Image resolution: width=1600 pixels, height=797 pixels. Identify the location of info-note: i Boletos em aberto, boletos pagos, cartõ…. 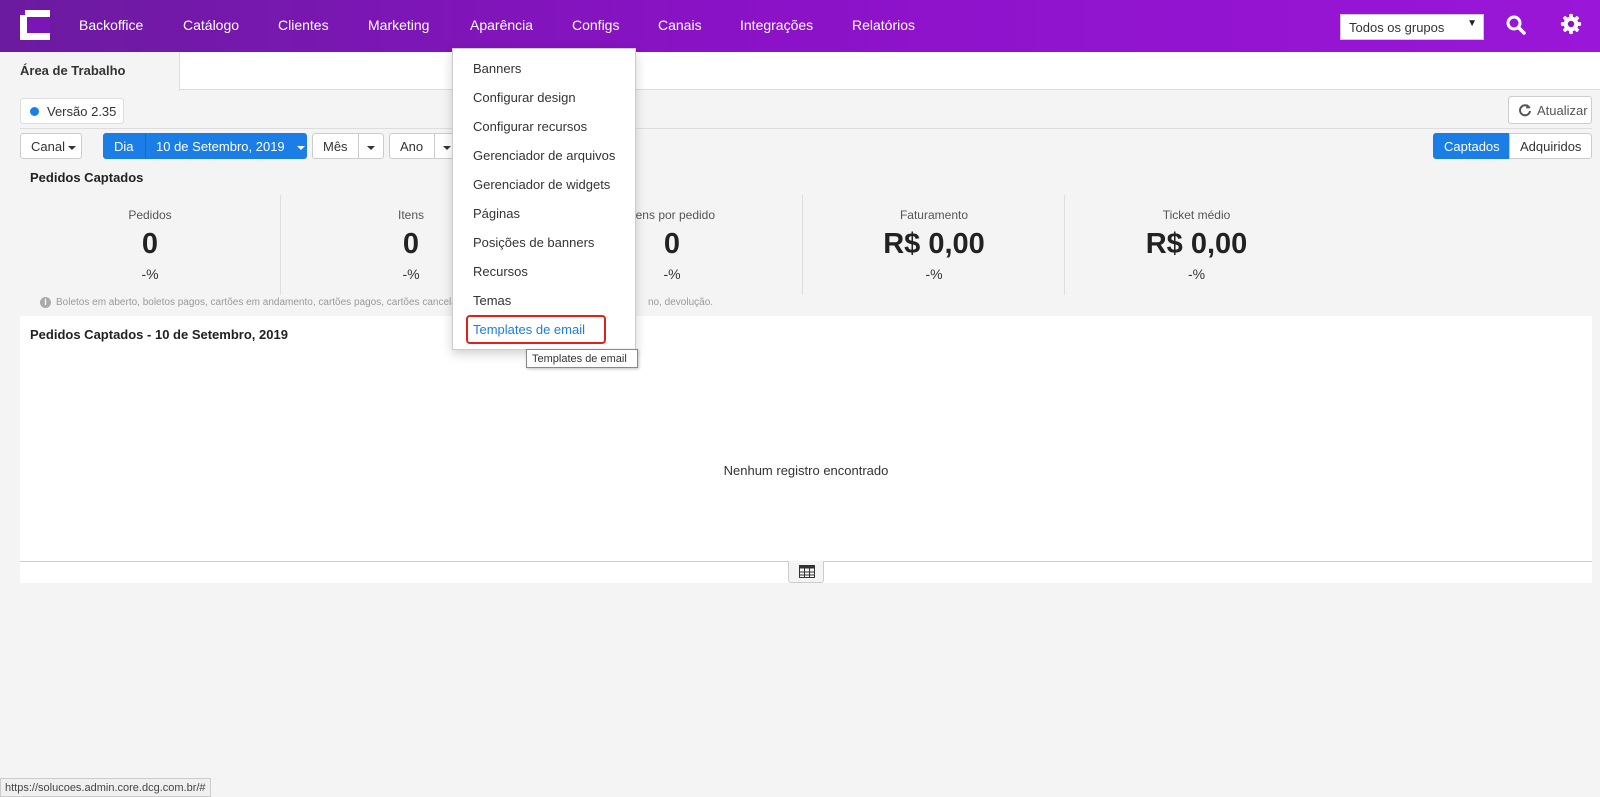
(265, 302).